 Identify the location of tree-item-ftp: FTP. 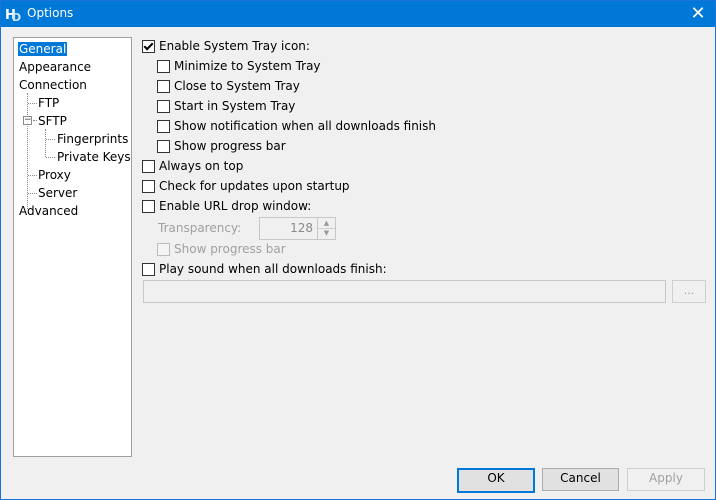
(48, 103).